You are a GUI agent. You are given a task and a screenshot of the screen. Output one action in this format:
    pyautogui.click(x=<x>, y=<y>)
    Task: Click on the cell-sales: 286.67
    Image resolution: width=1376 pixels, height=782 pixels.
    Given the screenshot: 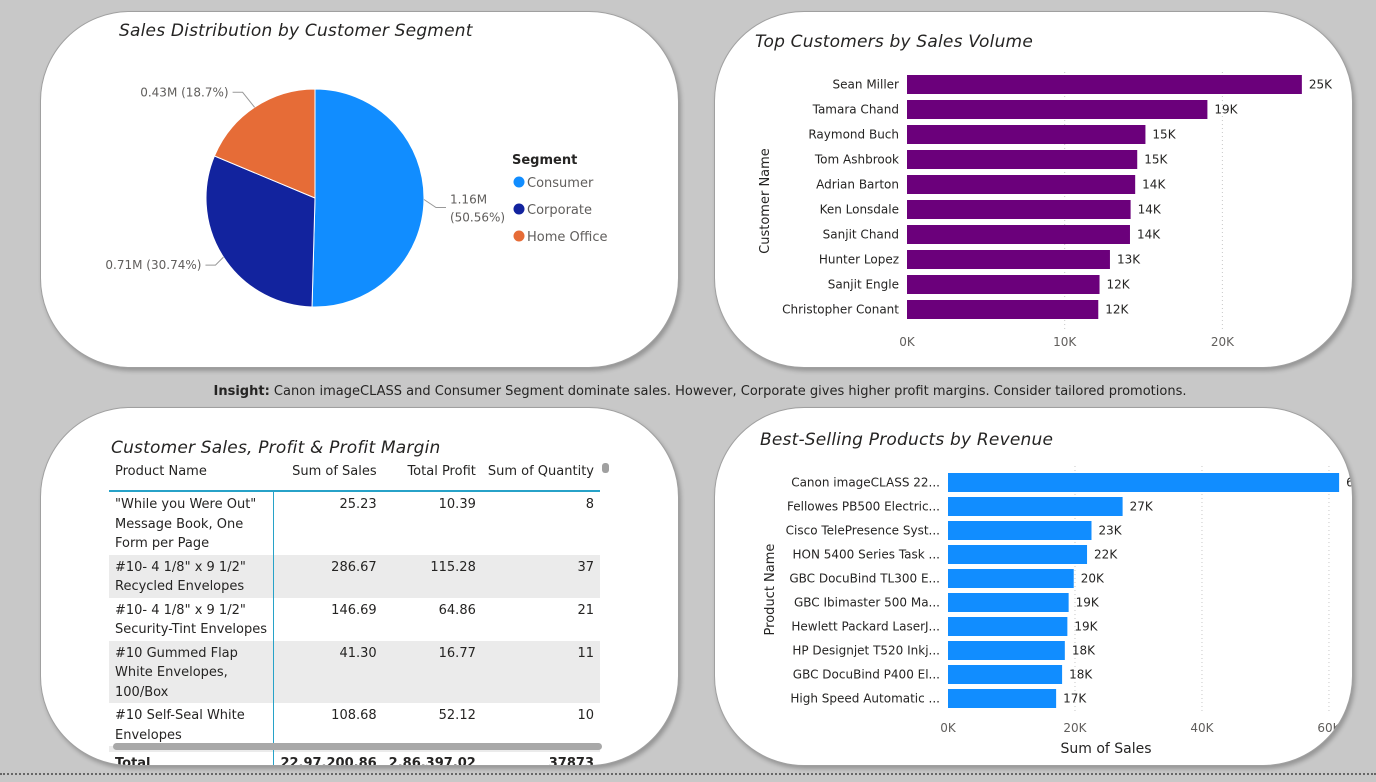 What is the action you would take?
    pyautogui.click(x=328, y=576)
    